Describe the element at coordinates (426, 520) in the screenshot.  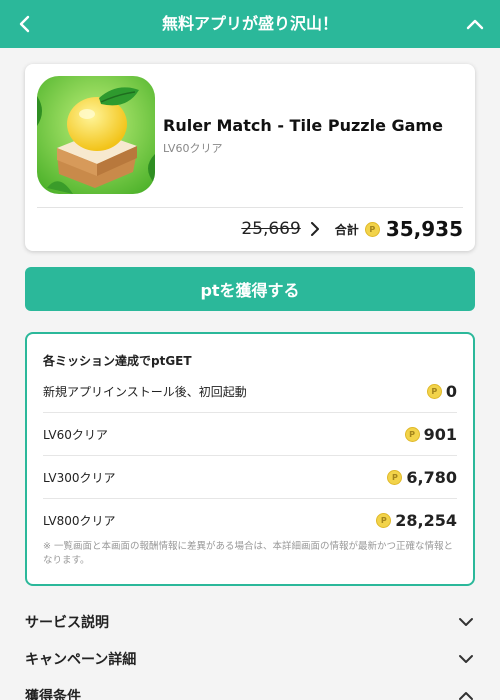
I see `reward-value: 28,254` at that location.